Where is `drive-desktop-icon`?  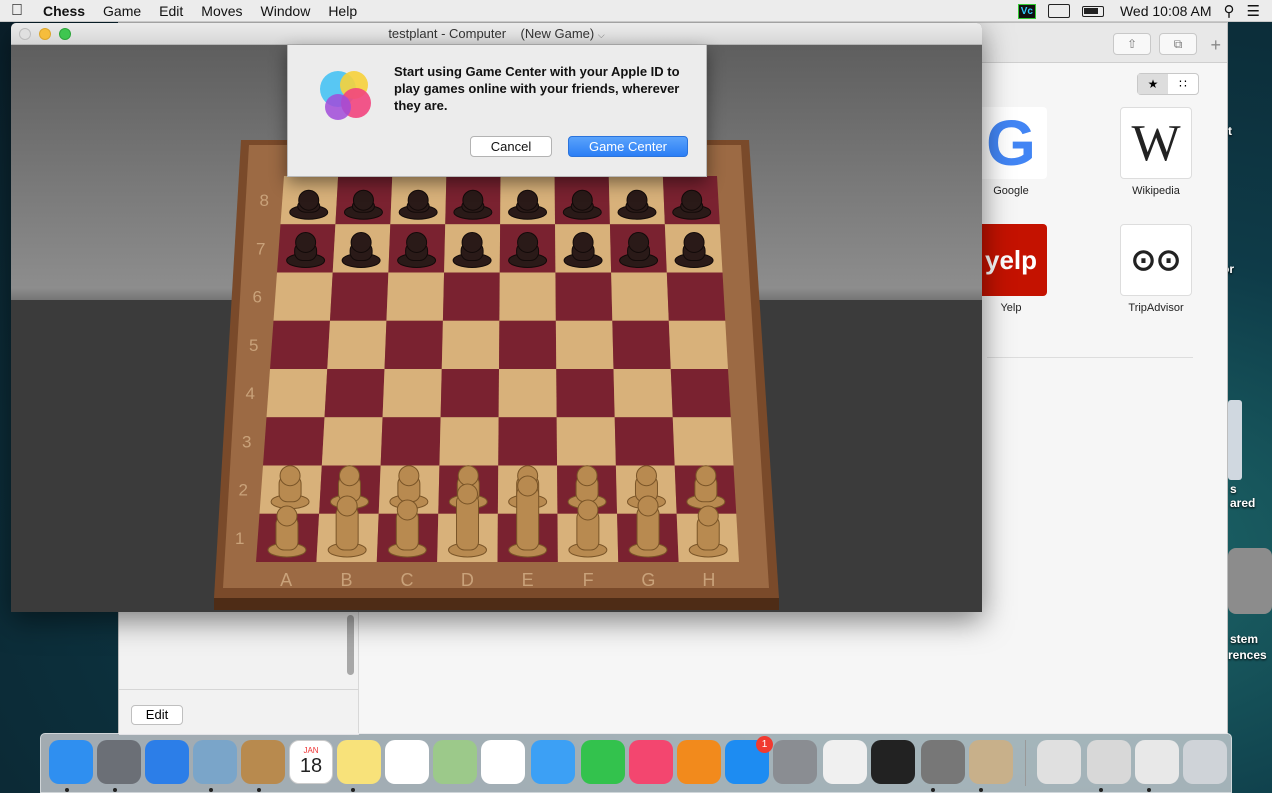
drive-desktop-icon is located at coordinates (1235, 440).